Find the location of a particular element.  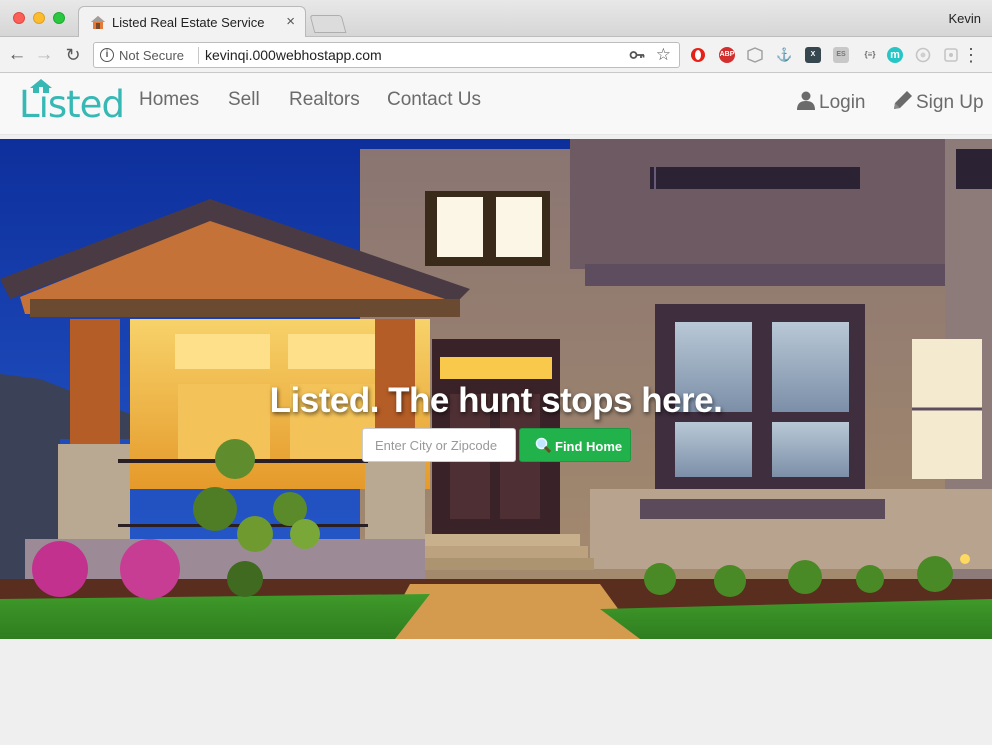

bookmark-star-icon: ☆ is located at coordinates (663, 55).